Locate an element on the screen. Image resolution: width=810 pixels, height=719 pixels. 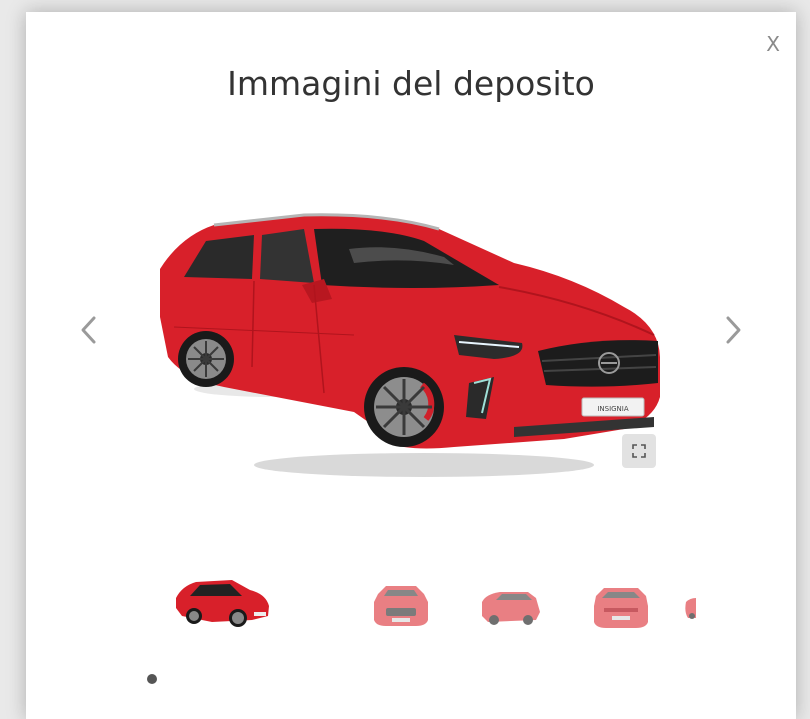
thumbnail-side-view is located at coordinates (222, 607).